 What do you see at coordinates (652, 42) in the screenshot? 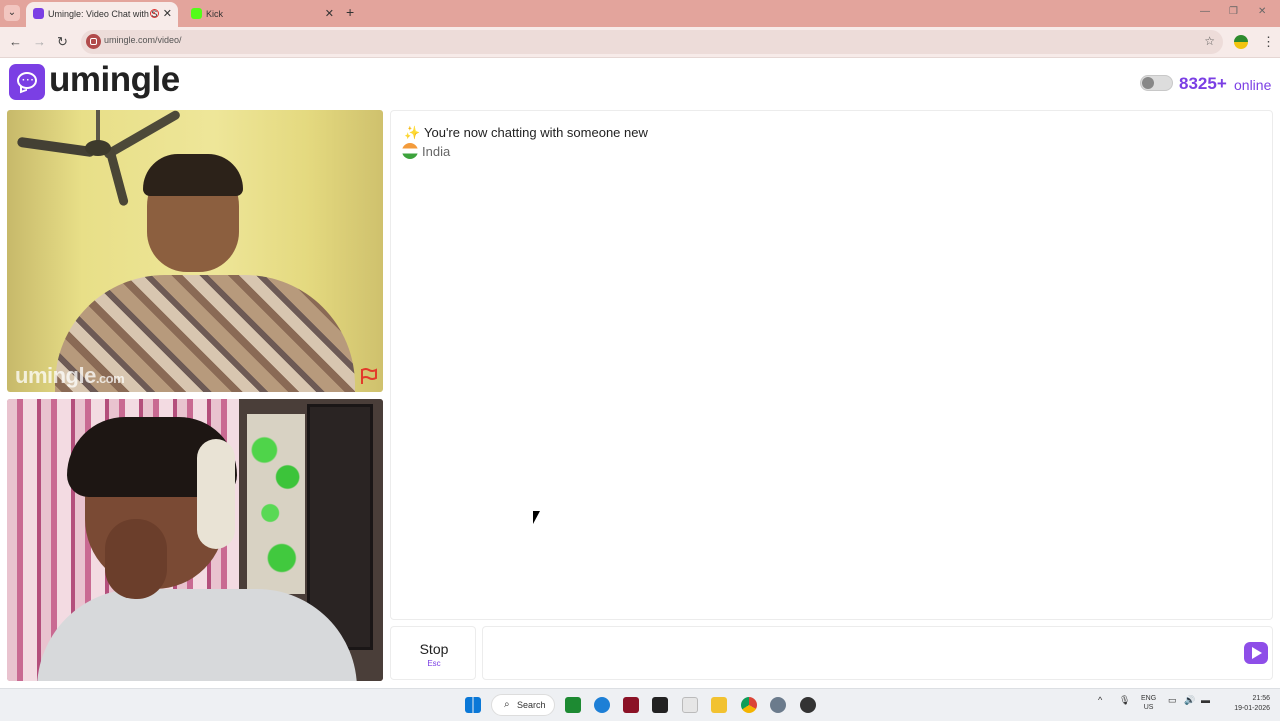
I see `omnibox: umingle.com/video/ ☆` at bounding box center [652, 42].